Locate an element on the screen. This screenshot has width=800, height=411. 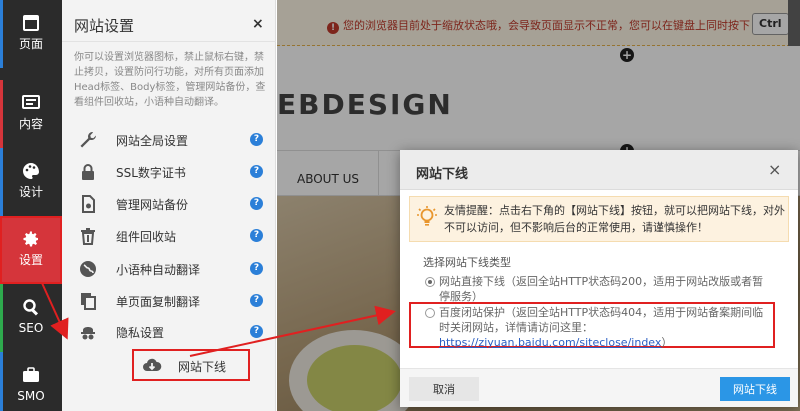
menu-item-label: 网站全局设置 is located at coordinates (152, 141).